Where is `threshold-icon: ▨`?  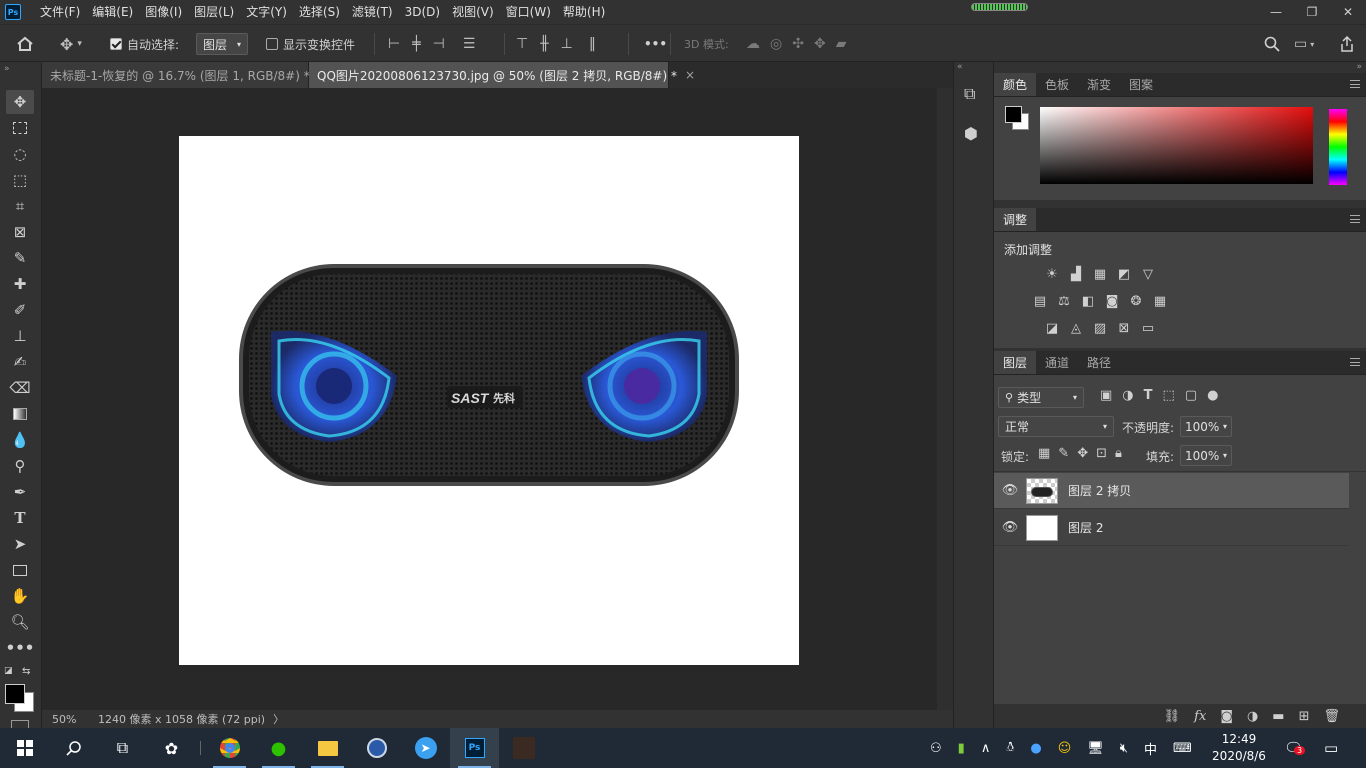
threshold-icon: ▨ is located at coordinates (1100, 328).